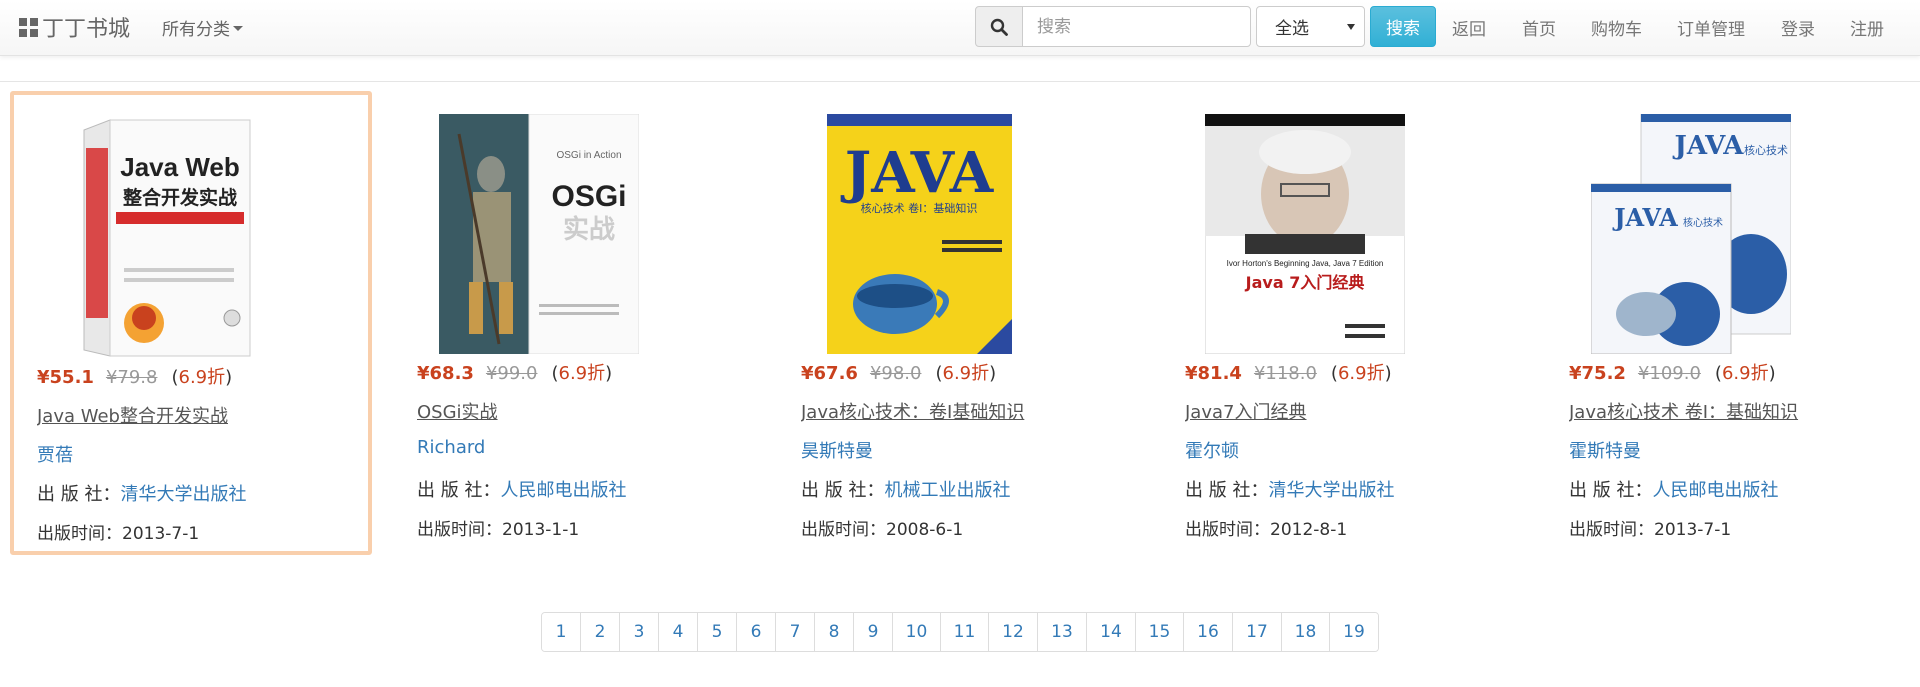  Describe the element at coordinates (498, 527) in the screenshot. I see `pubdate-row: 出版时间：2013-1-1` at that location.